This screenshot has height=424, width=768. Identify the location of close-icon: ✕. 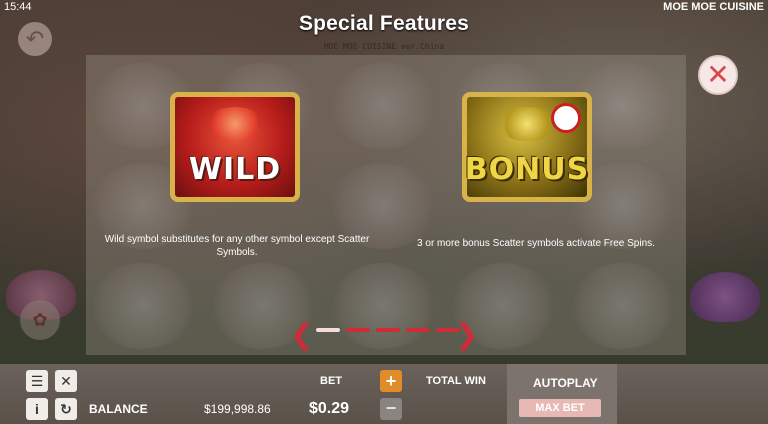
(718, 75).